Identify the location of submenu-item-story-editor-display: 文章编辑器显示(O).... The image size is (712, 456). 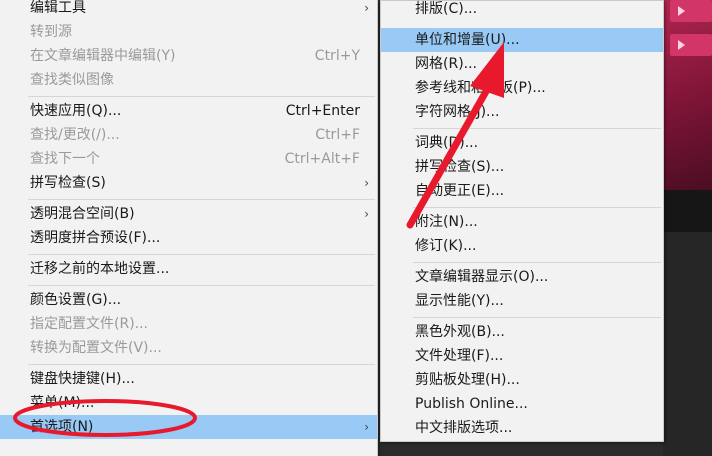
(522, 277).